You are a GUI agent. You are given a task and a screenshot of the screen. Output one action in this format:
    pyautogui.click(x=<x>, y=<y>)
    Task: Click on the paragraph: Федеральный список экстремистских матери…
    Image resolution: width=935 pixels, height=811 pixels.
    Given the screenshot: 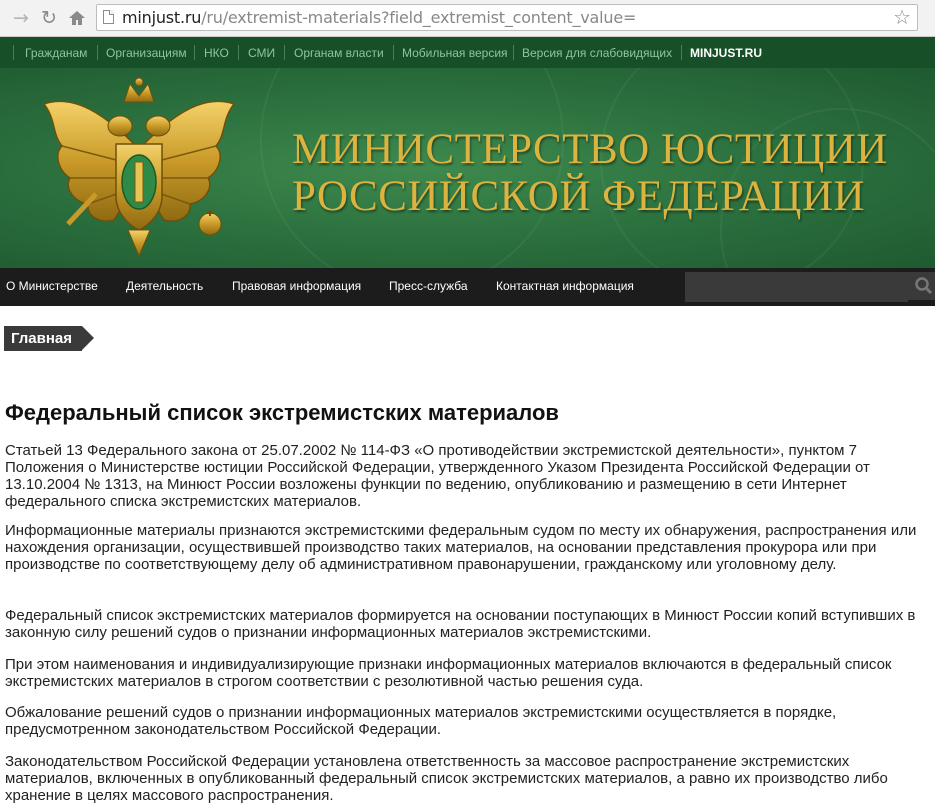 What is the action you would take?
    pyautogui.click(x=460, y=624)
    